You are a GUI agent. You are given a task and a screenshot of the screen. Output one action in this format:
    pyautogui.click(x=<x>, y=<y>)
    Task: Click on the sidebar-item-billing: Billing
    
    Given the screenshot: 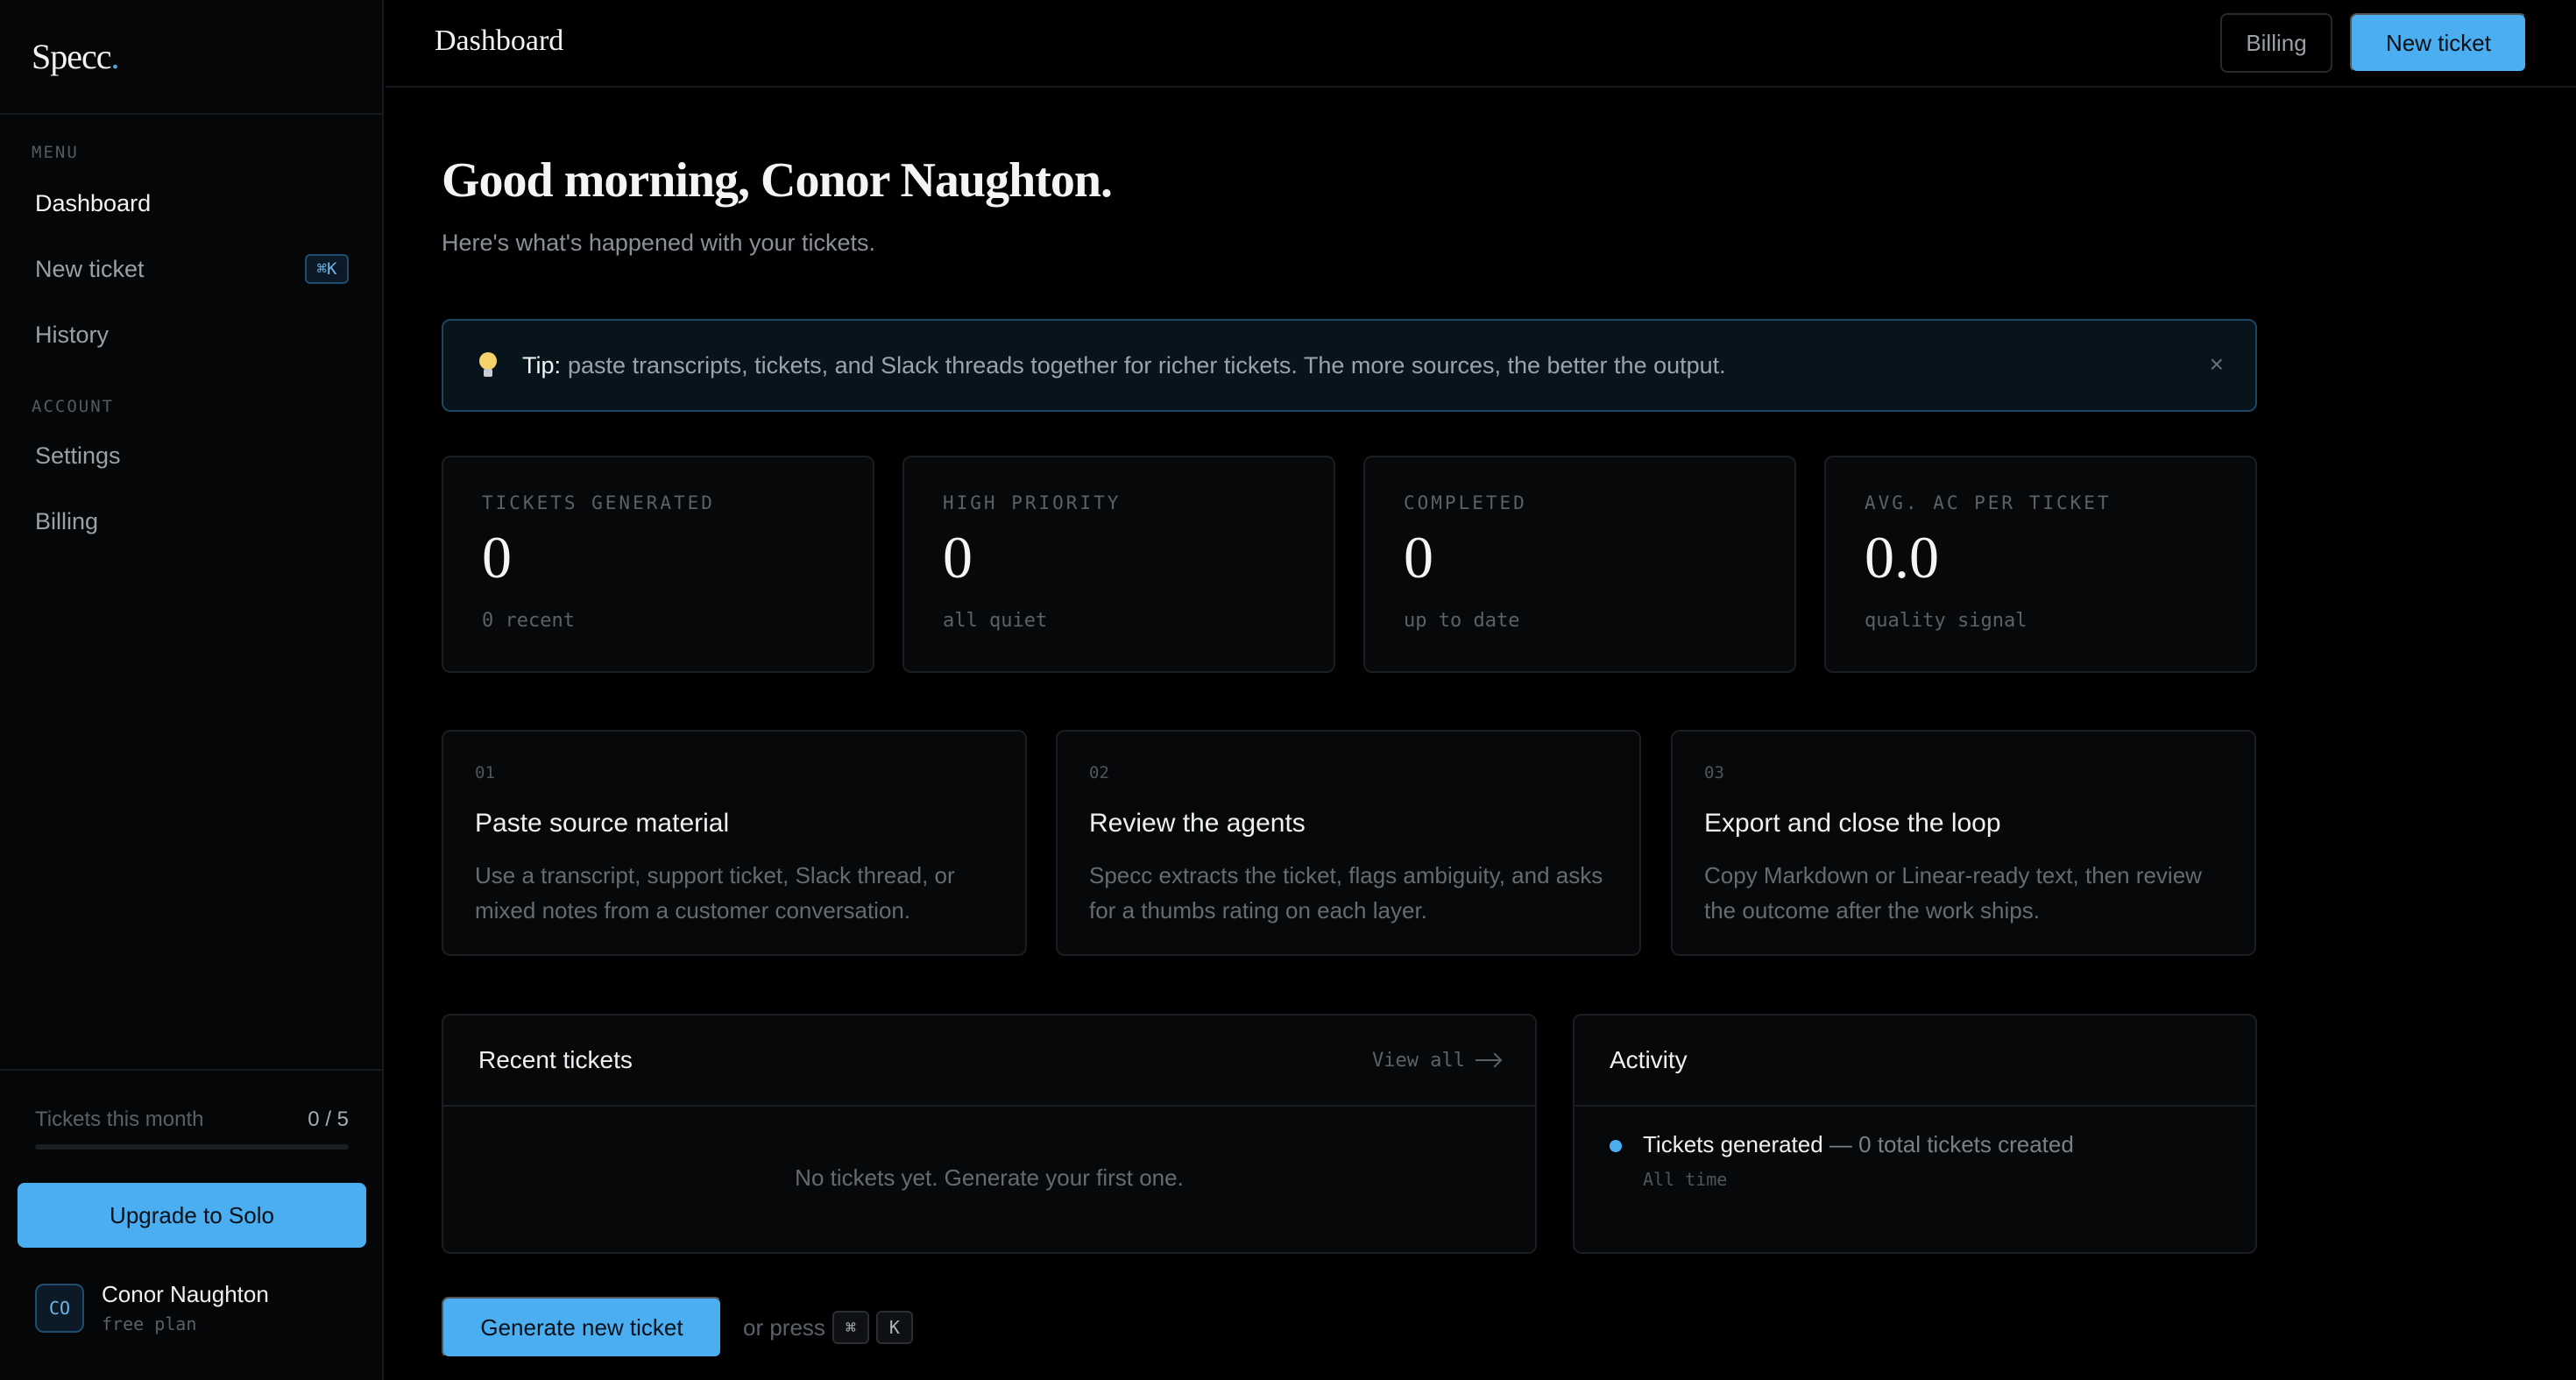 What is the action you would take?
    pyautogui.click(x=183, y=521)
    